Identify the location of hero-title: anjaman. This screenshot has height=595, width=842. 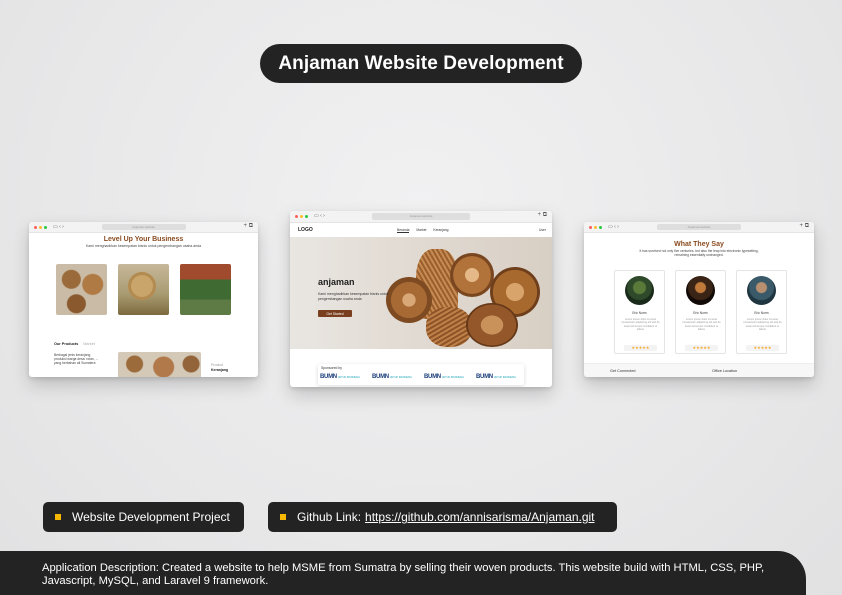
(336, 282).